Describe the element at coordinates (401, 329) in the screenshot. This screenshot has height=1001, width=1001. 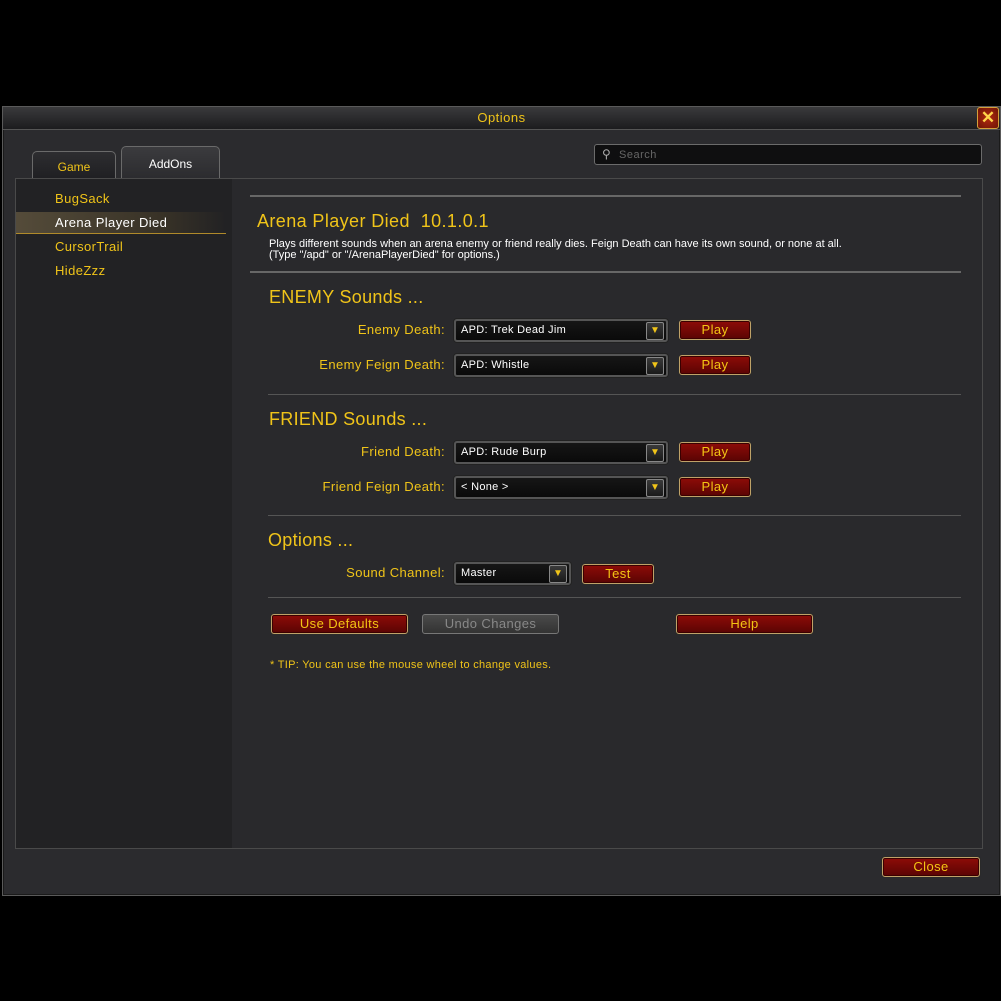
I see `enemy-death-label: Enemy Death:` at that location.